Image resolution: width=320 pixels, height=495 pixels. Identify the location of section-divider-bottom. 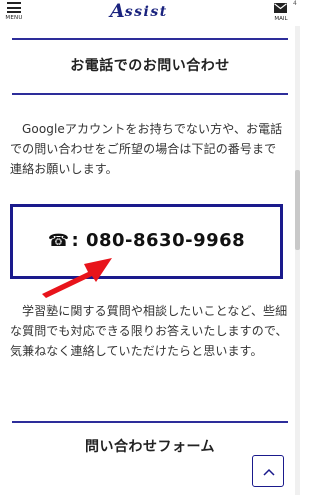
(150, 94).